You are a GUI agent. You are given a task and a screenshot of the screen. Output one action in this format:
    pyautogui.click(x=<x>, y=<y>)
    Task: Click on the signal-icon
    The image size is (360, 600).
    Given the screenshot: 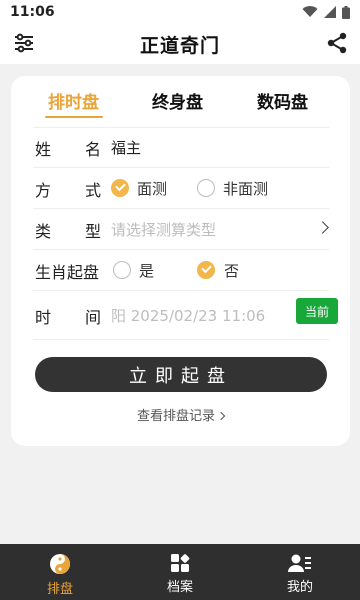 What is the action you would take?
    pyautogui.click(x=330, y=12)
    